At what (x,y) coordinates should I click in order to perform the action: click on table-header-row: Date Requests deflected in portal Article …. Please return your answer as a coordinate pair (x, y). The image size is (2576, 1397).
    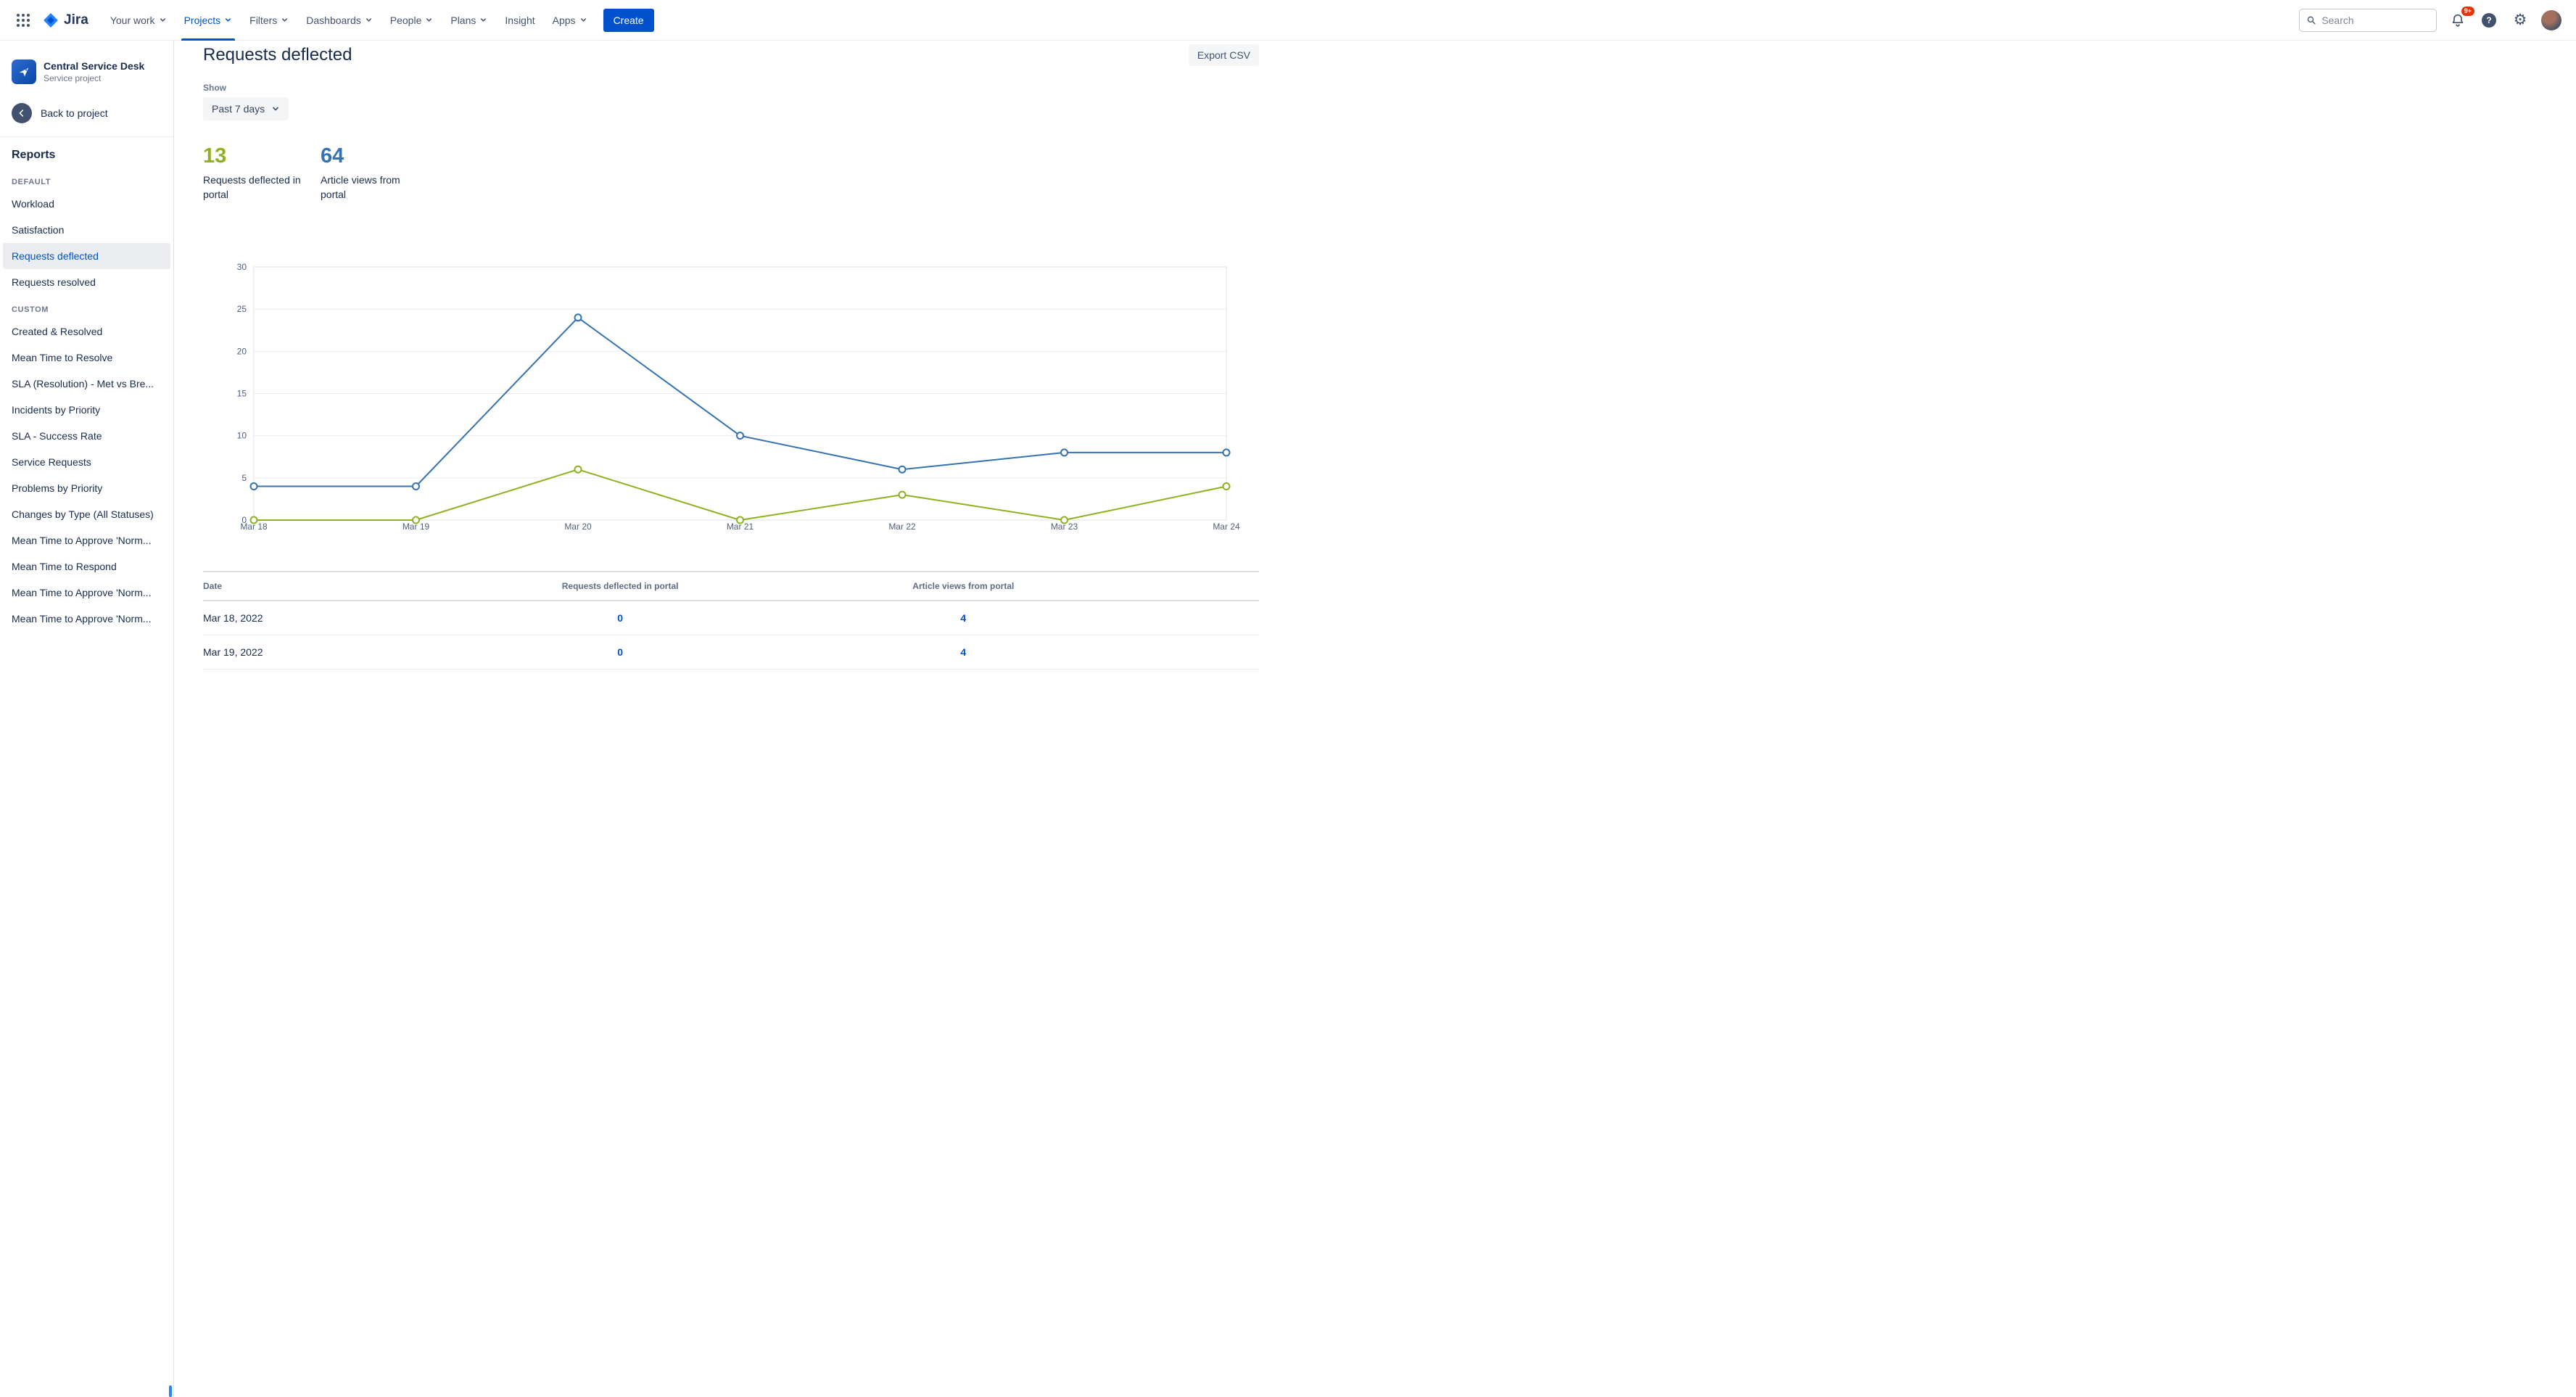
    Looking at the image, I should click on (731, 586).